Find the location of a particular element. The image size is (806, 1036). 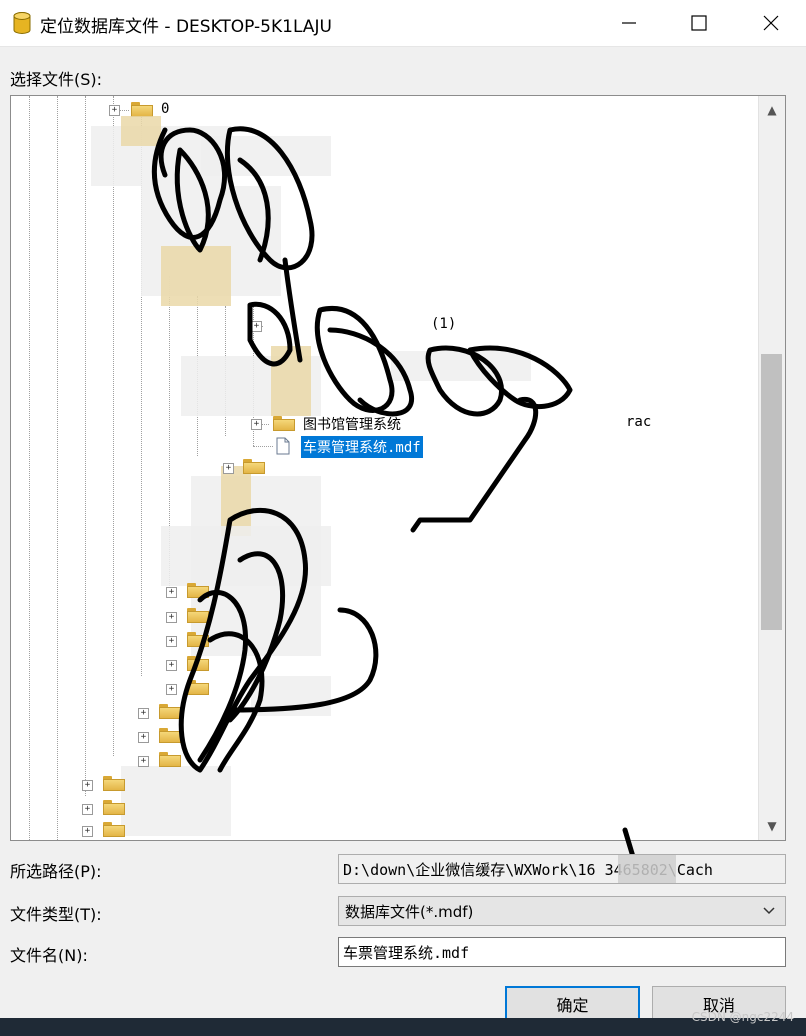

scroll-up-icon: ▲ is located at coordinates (772, 110).